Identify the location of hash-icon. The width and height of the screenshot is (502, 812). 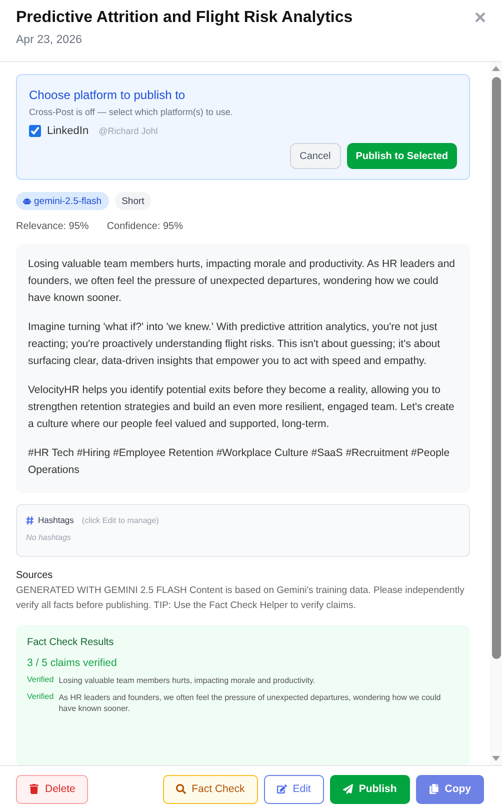
(30, 520).